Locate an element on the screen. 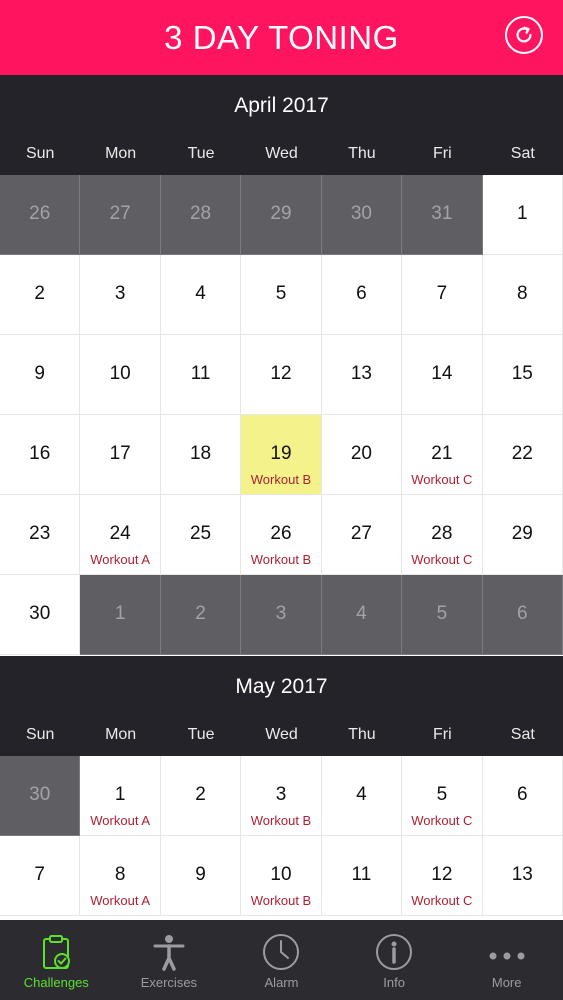 Image resolution: width=563 pixels, height=1000 pixels. tab-info: Info is located at coordinates (394, 960).